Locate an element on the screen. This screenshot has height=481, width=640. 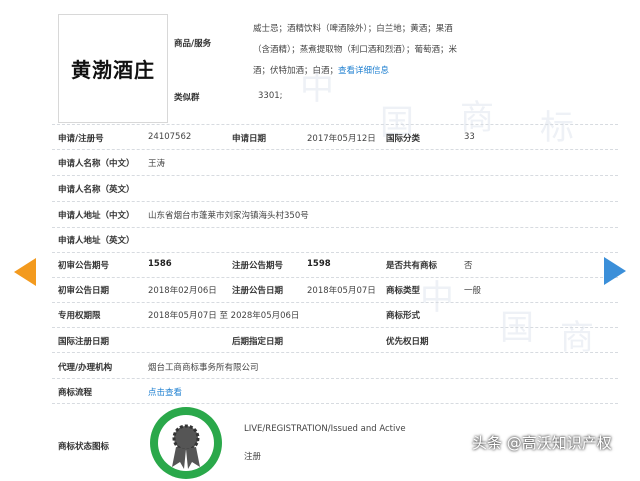
app-no-value: 24107562 is located at coordinates (170, 137).